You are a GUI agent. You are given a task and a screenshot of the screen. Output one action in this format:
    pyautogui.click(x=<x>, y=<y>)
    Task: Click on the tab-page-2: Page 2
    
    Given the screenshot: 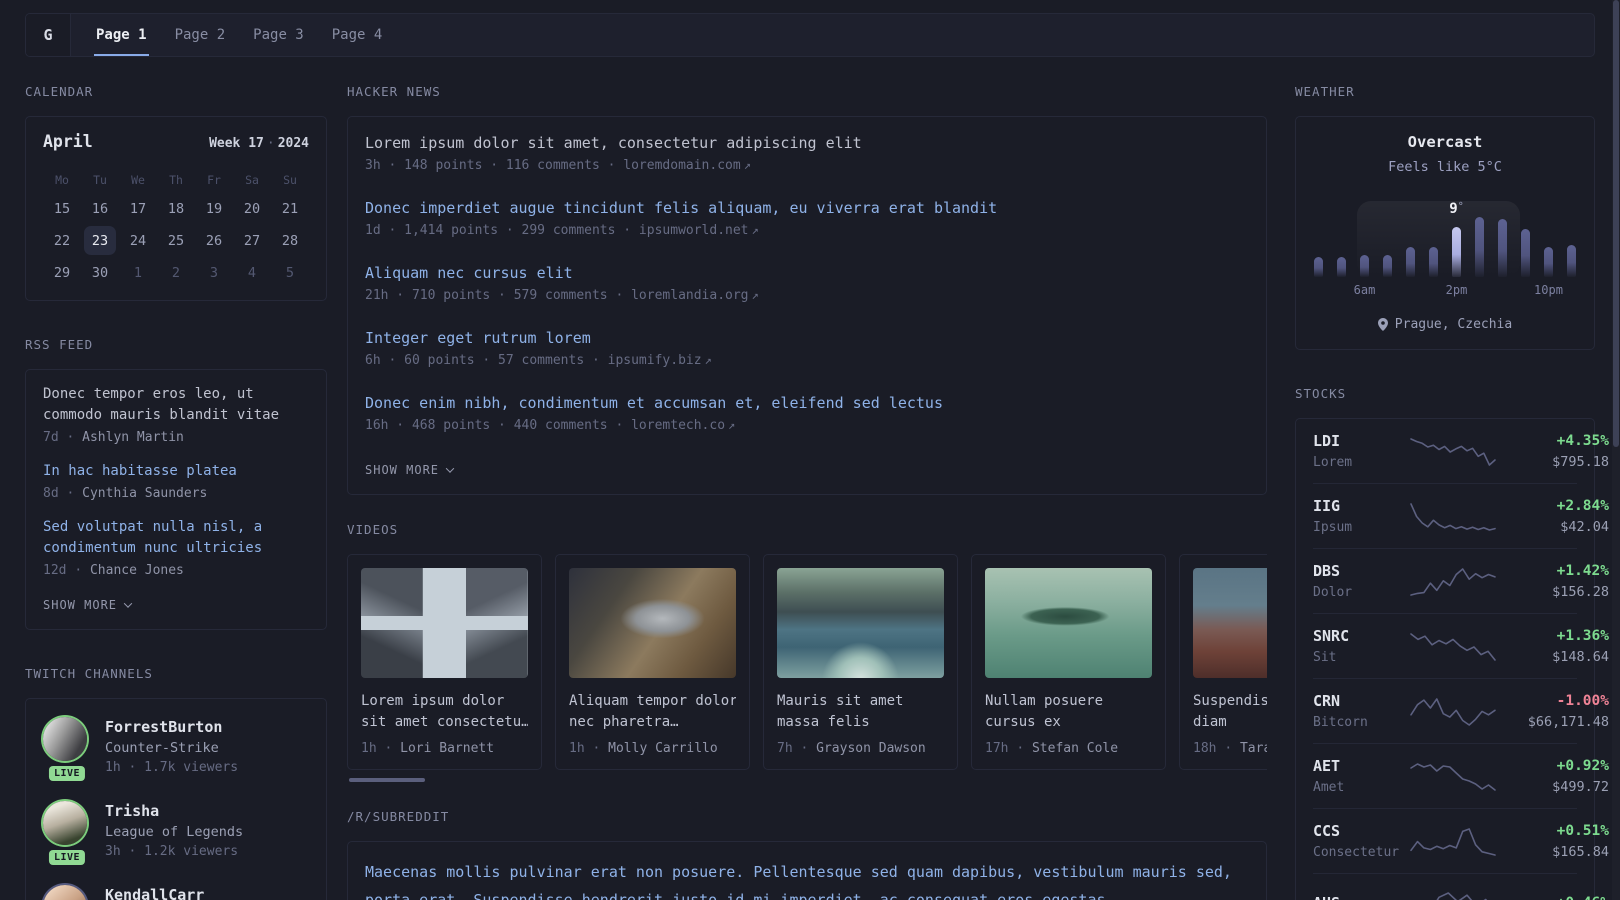 What is the action you would take?
    pyautogui.click(x=200, y=35)
    